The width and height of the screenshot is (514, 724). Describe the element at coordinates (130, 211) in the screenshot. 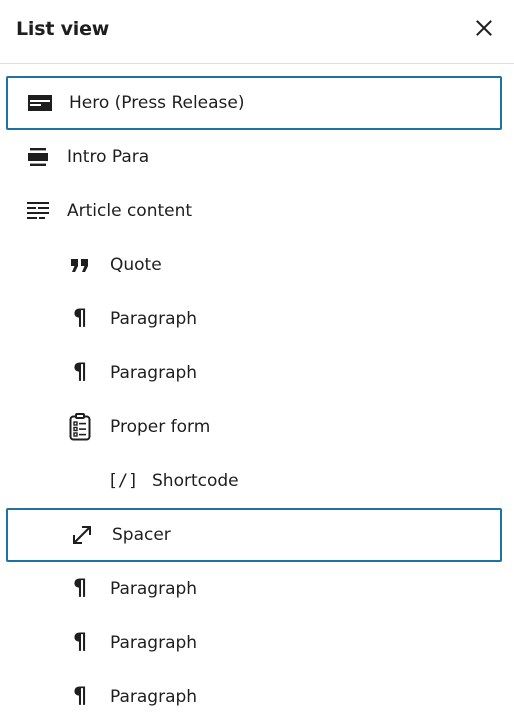

I see `list-item-label: Article content` at that location.